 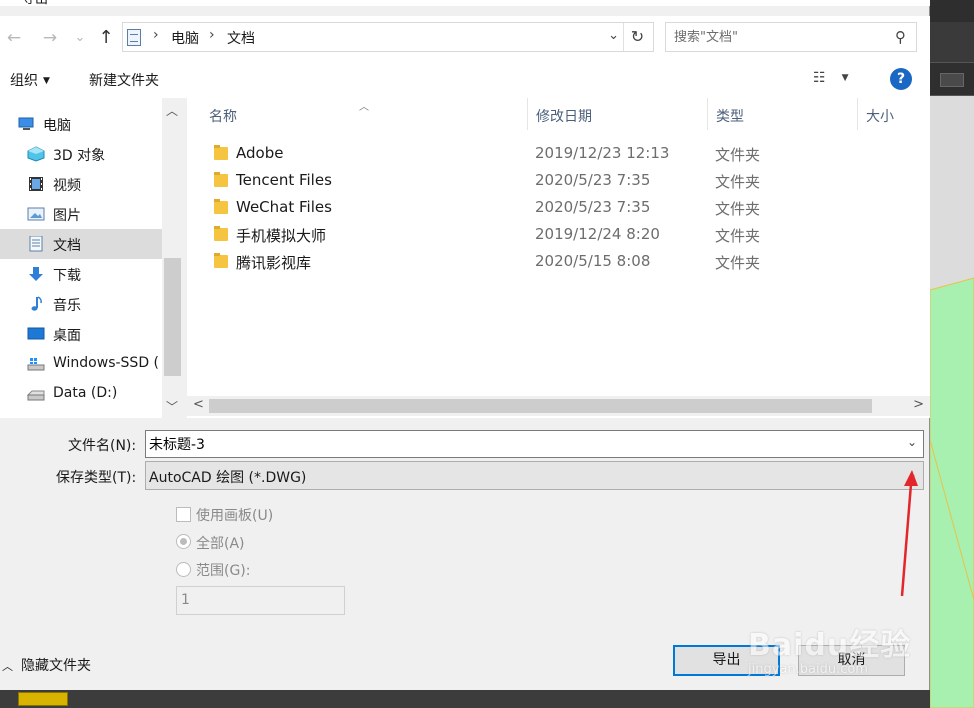 I want to click on table-row: Tencent Files 2020/5/23 7:35 文件夹, so click(x=558, y=180).